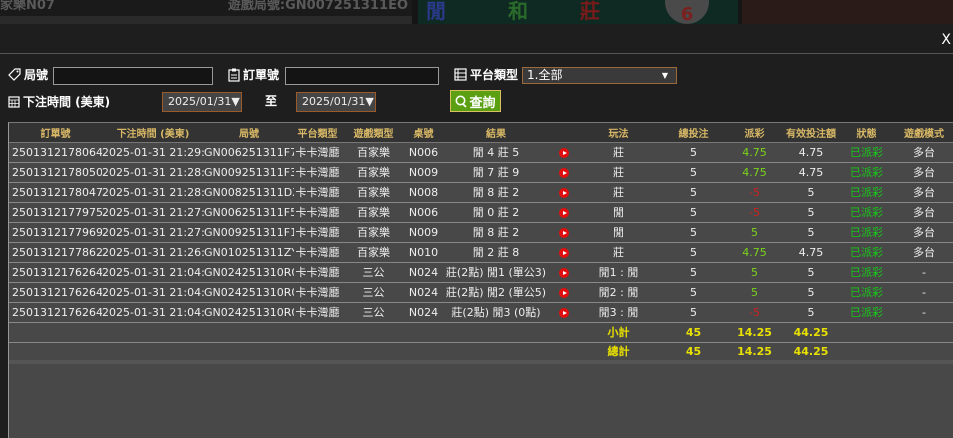 The width and height of the screenshot is (953, 438). Describe the element at coordinates (476, 12) in the screenshot. I see `background-game-view: 家樂N07 遊戲局號:GN007251311EO 閒 和 莊 6` at that location.